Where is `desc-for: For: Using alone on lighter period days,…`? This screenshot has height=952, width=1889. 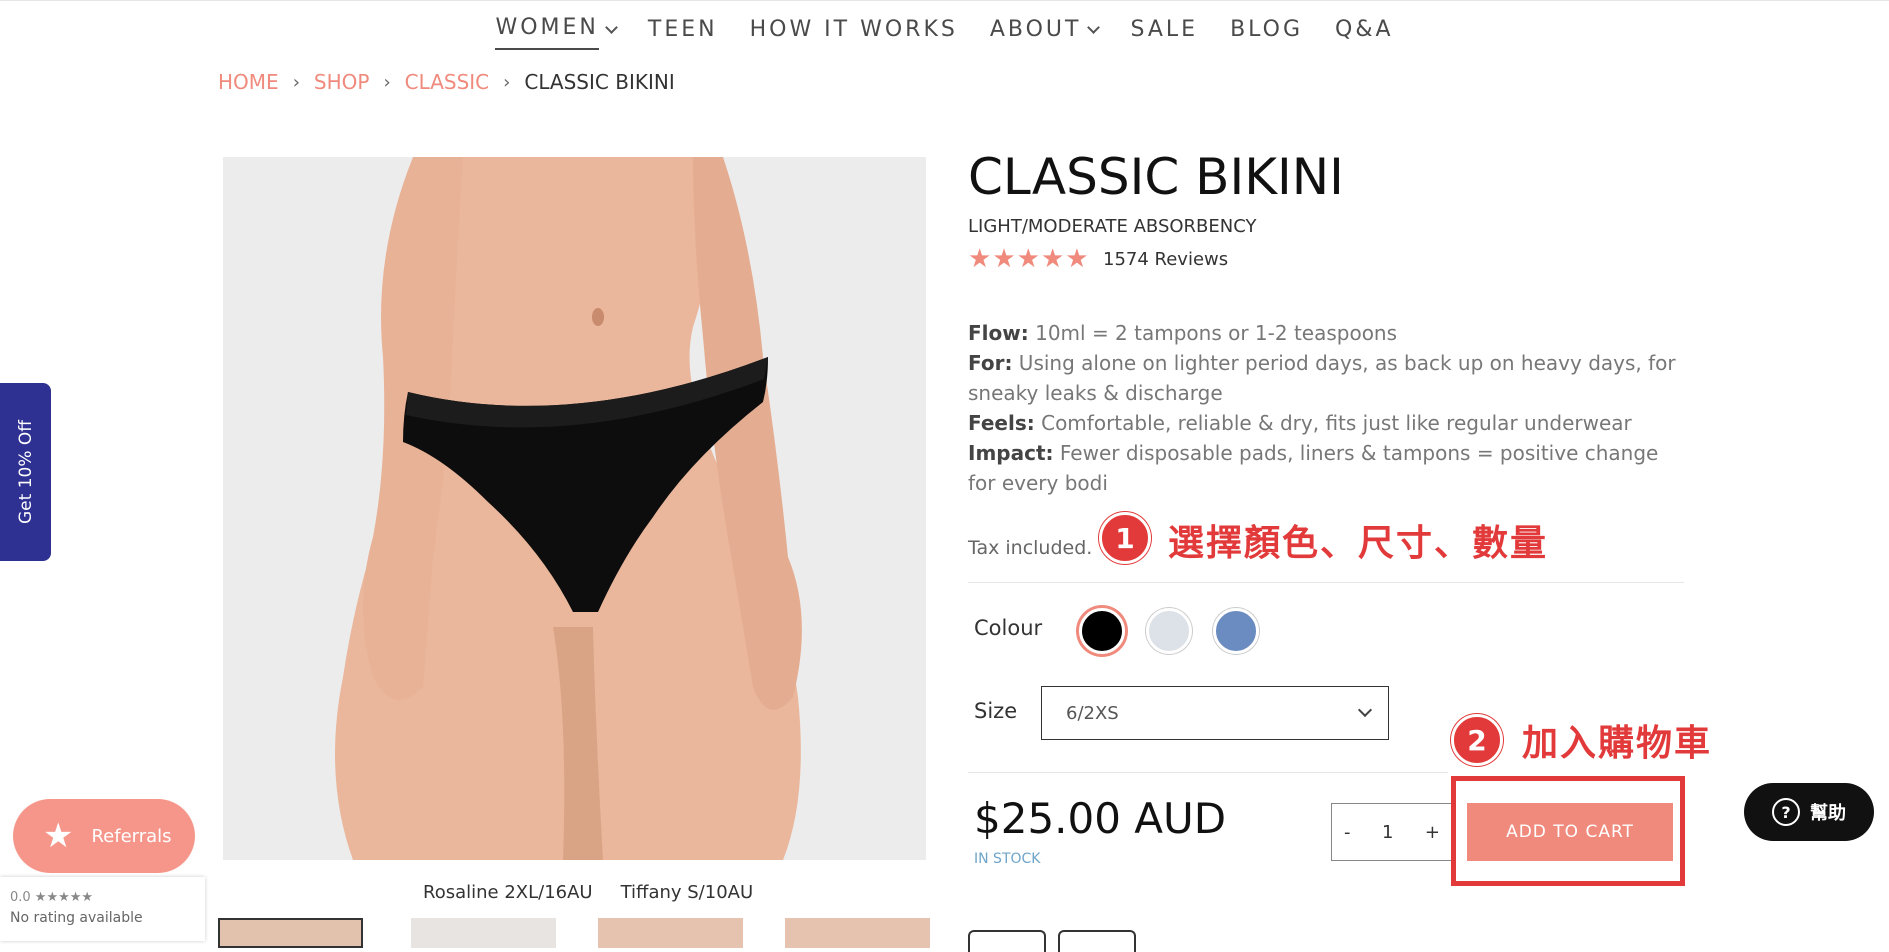
desc-for: For: Using alone on lighter period days,… is located at coordinates (1328, 378).